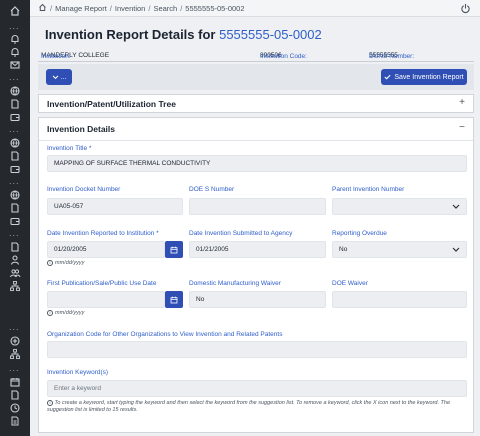  What do you see at coordinates (15, 341) in the screenshot?
I see `add-circle-icon` at bounding box center [15, 341].